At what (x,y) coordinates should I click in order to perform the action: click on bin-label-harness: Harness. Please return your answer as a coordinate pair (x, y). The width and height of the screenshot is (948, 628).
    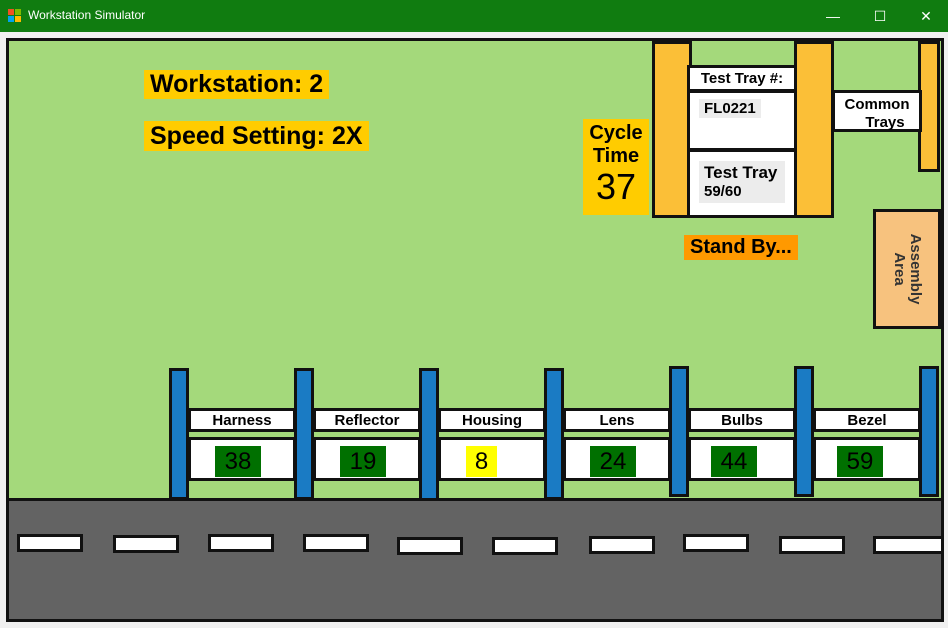
    Looking at the image, I should click on (242, 420).